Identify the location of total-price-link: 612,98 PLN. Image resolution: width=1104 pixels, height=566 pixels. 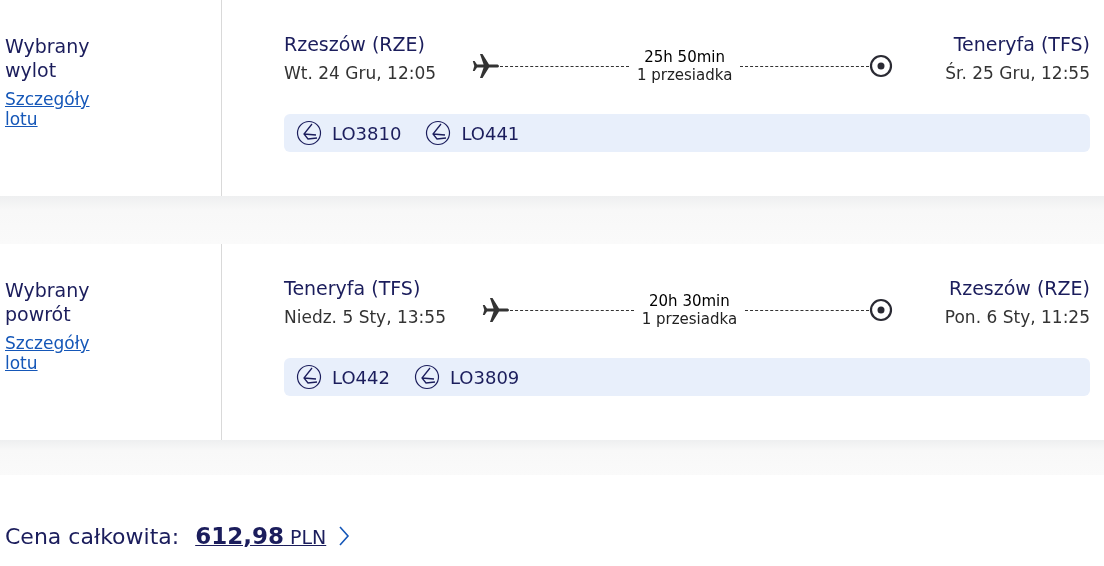
(261, 536).